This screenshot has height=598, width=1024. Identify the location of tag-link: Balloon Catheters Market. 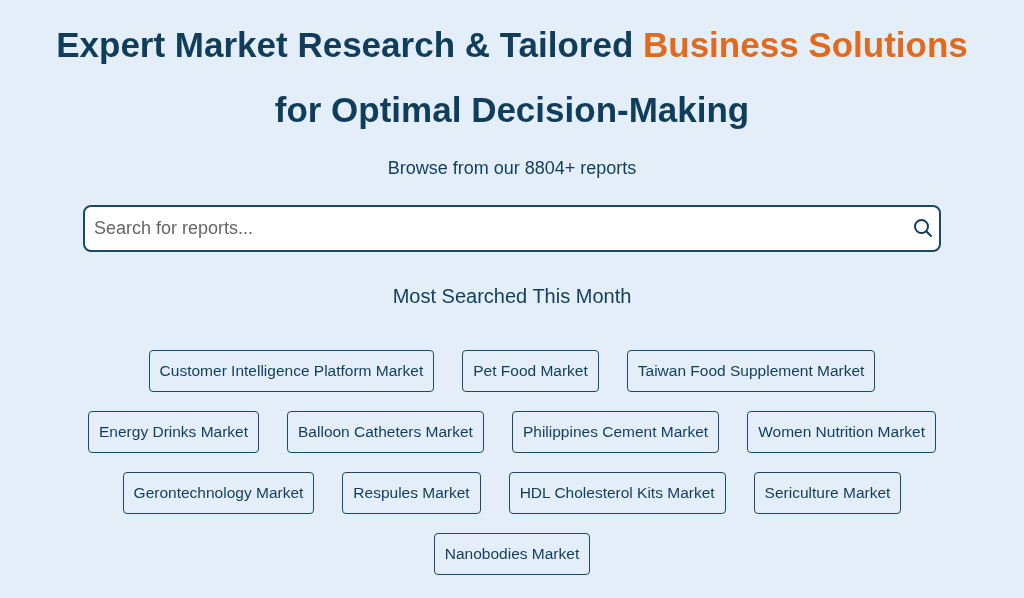
(385, 432).